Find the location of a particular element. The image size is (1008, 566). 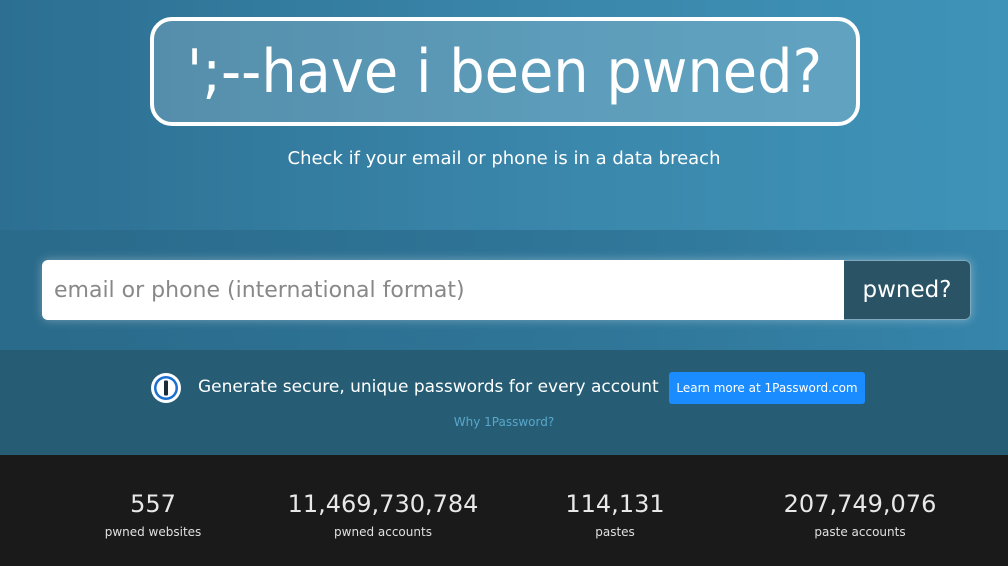

stat-value: 557 is located at coordinates (153, 504).